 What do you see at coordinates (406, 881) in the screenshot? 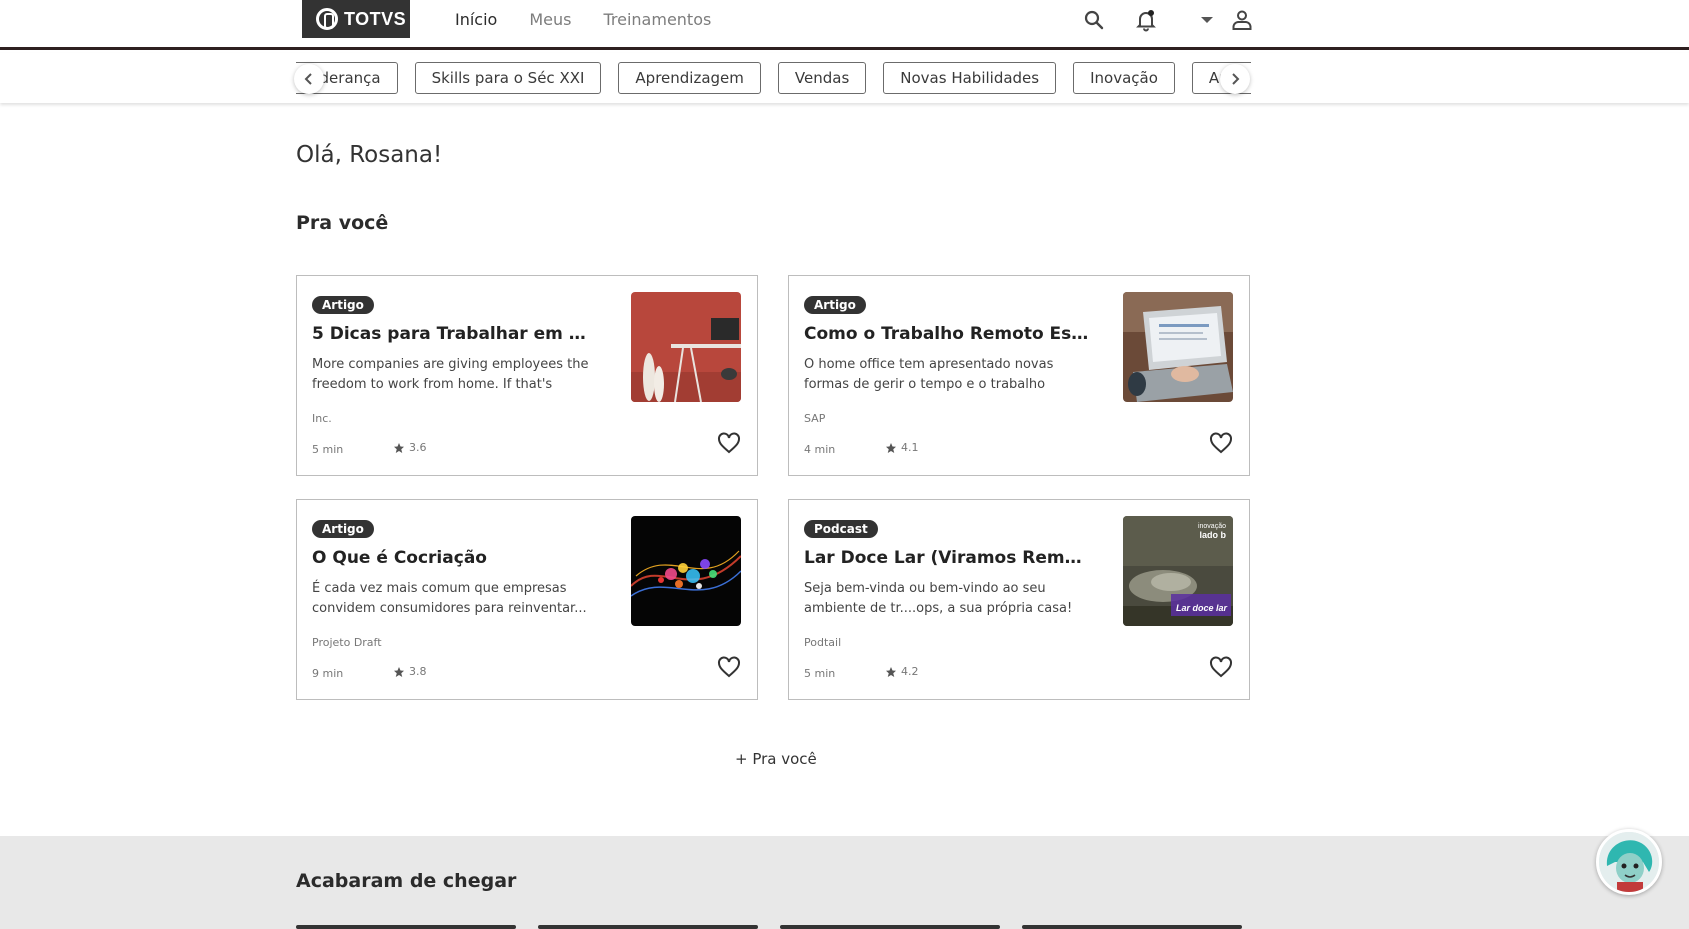
I see `section-title-acabaram-de-chegar: Acabaram de chegar` at bounding box center [406, 881].